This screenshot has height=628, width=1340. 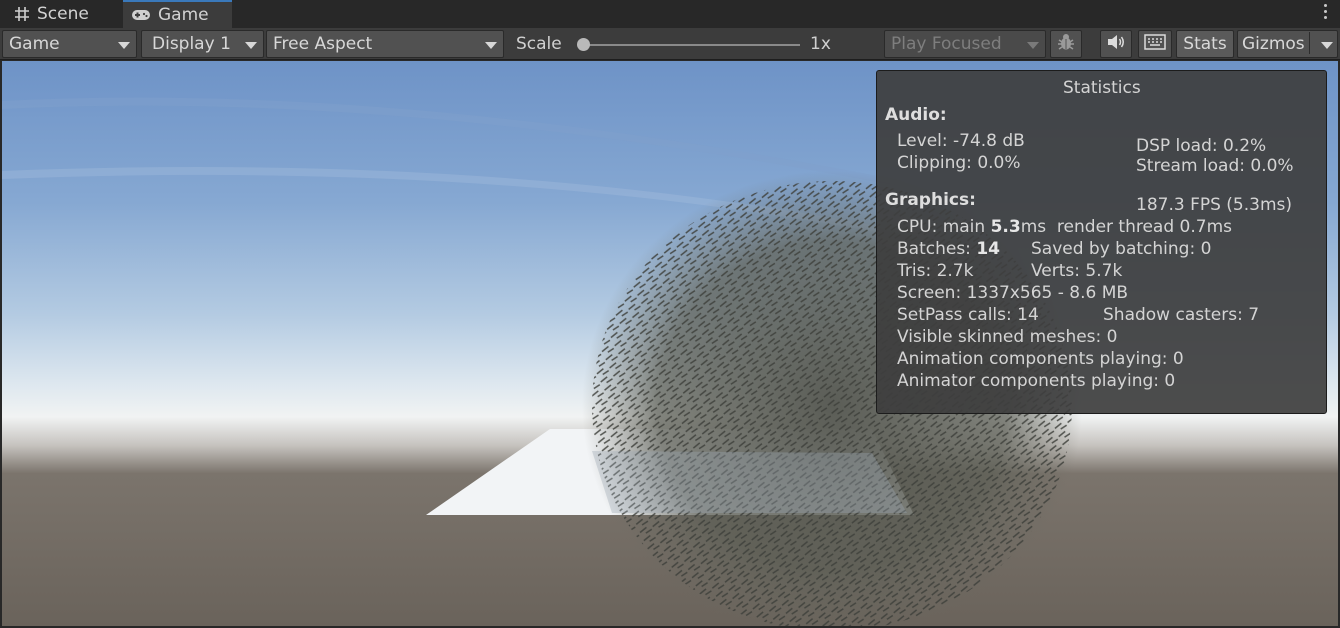 What do you see at coordinates (1102, 88) in the screenshot?
I see `statistics-title: Statistics` at bounding box center [1102, 88].